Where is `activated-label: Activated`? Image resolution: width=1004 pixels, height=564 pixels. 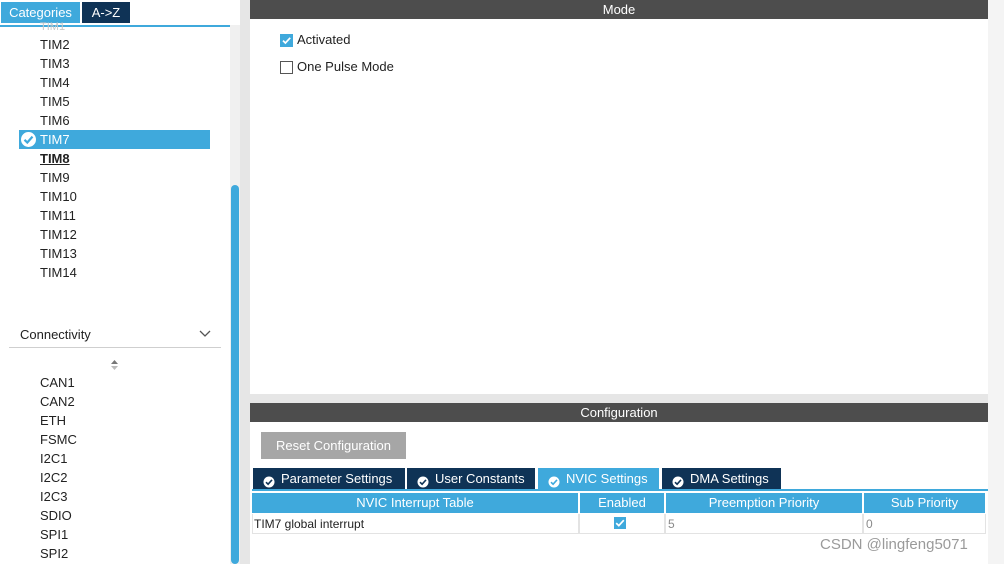 activated-label: Activated is located at coordinates (324, 39).